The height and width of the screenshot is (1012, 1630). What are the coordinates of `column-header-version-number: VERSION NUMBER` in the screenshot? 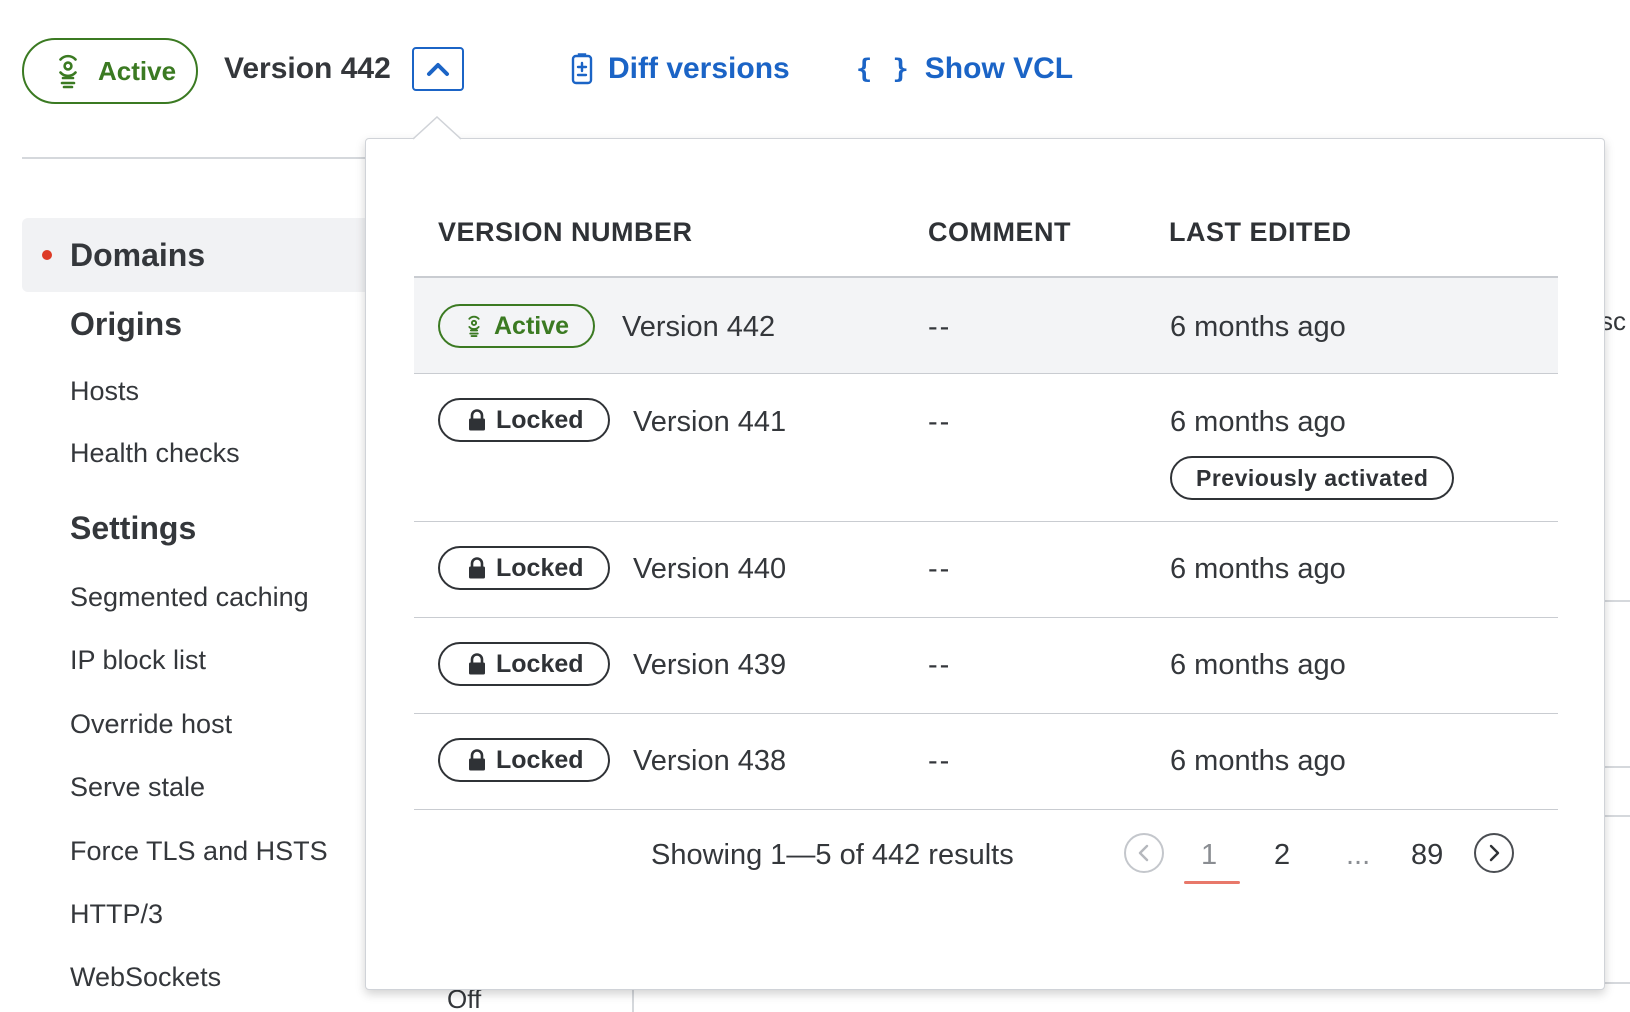 It's located at (565, 232).